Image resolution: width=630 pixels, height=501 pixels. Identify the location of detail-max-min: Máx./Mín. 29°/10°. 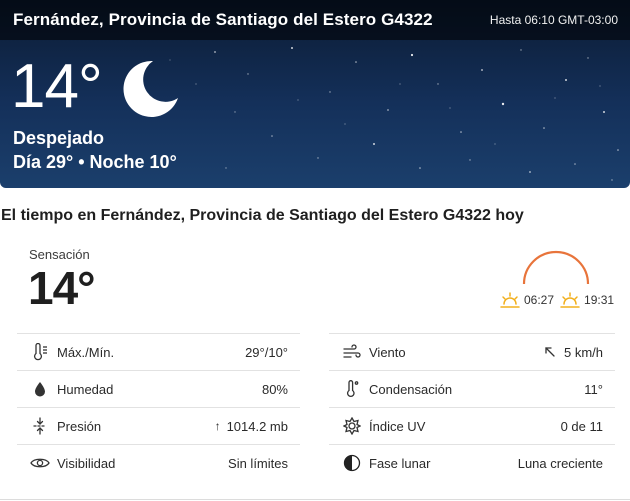
(158, 351).